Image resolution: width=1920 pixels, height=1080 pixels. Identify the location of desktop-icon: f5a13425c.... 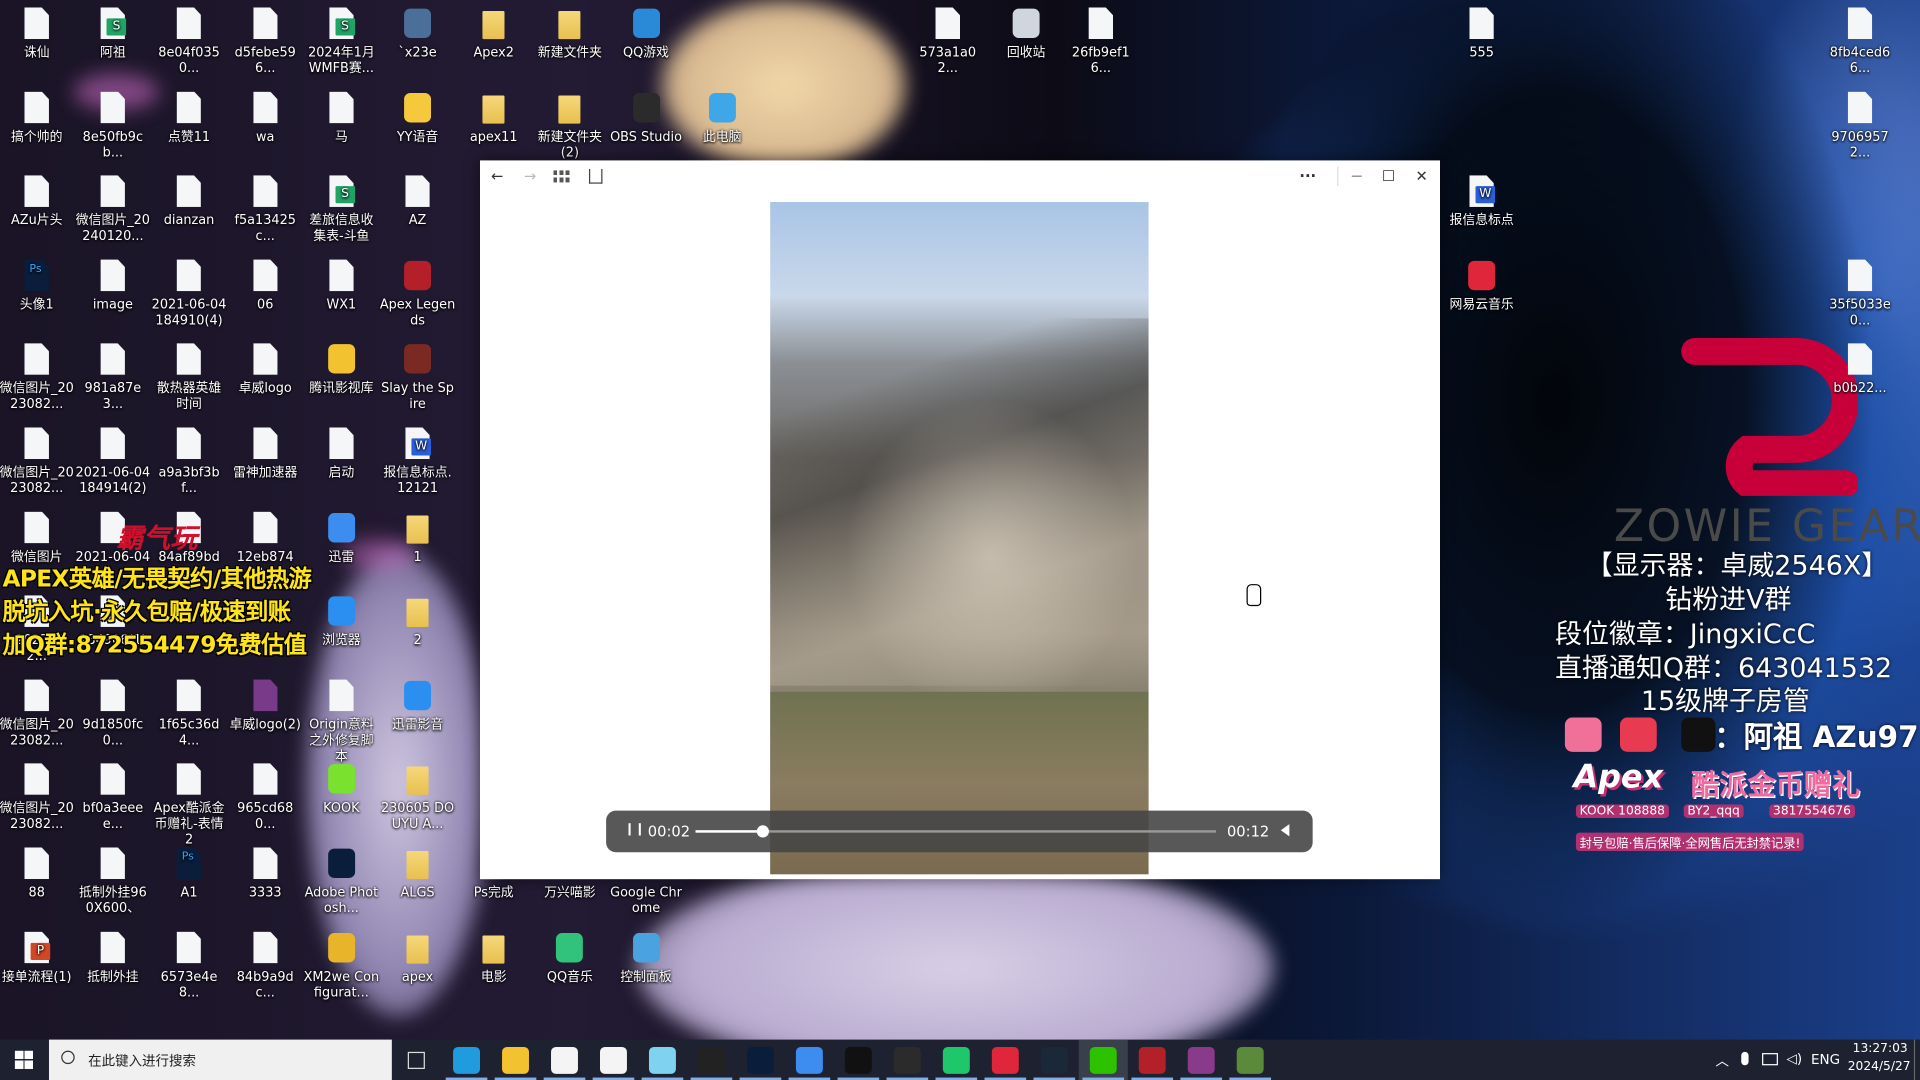
(265, 210).